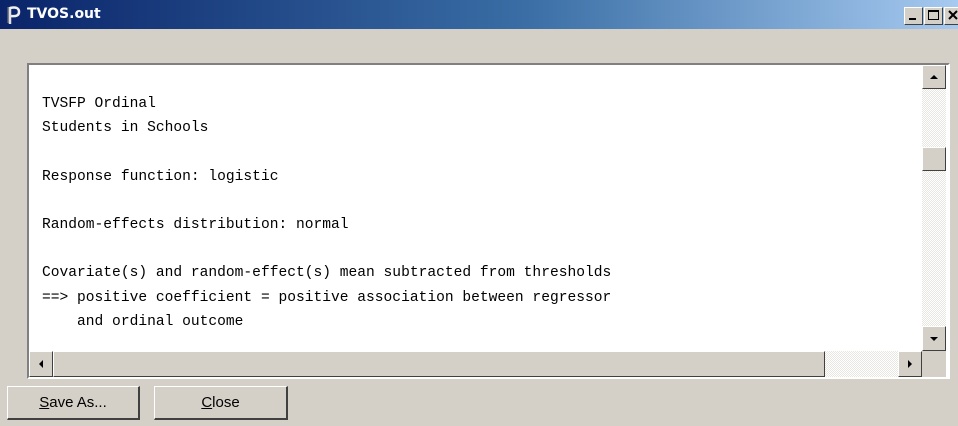 This screenshot has width=958, height=426. I want to click on output-line: and ordinal outcome, so click(143, 321).